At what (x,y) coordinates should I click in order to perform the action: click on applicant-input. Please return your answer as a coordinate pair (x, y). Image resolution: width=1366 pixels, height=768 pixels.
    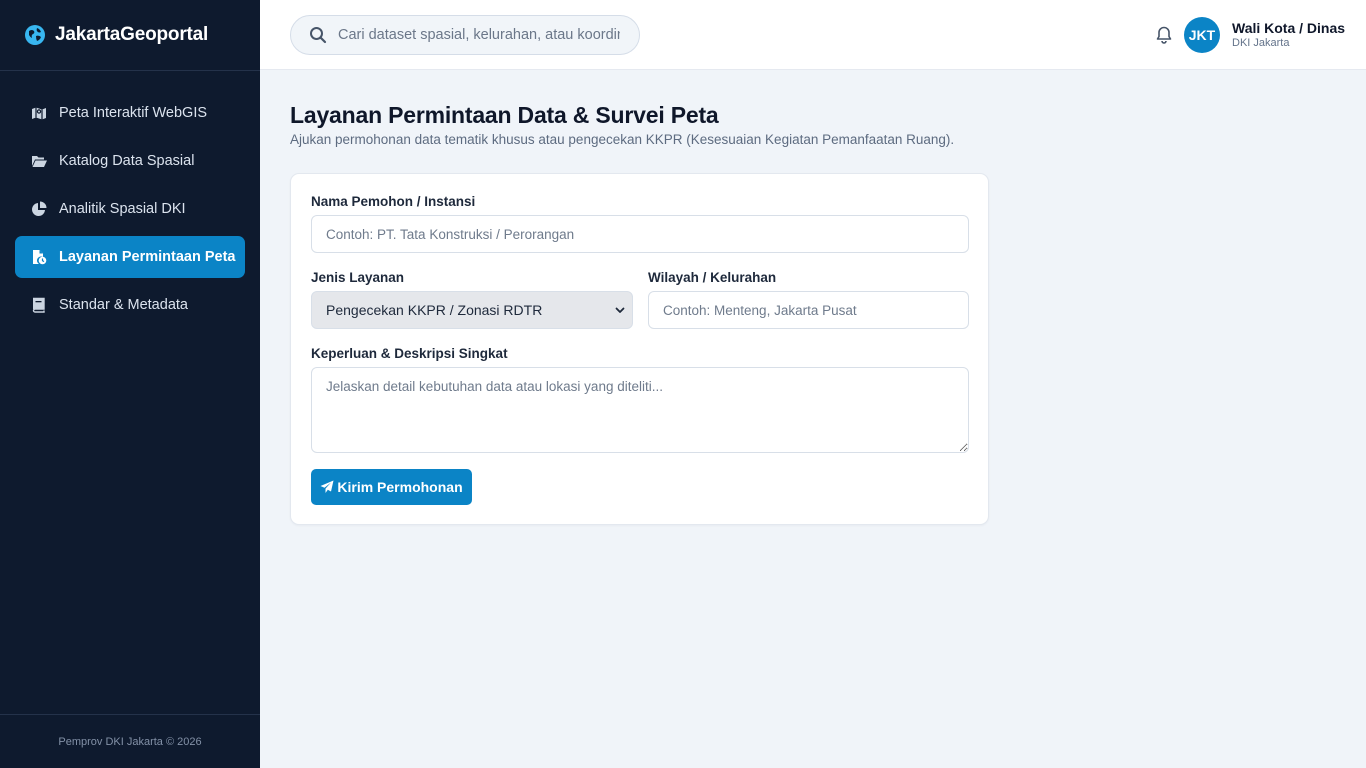
    Looking at the image, I should click on (640, 234).